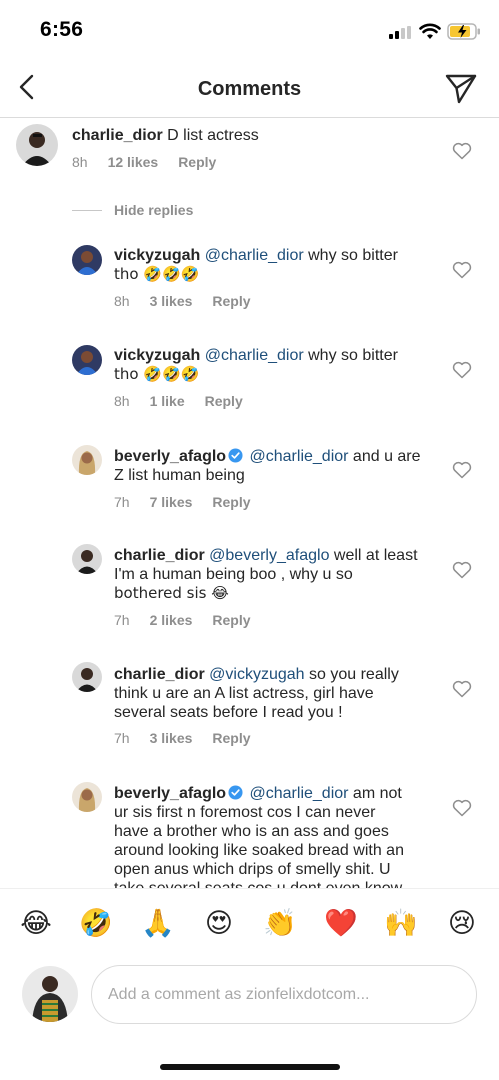 The height and width of the screenshot is (1080, 499). I want to click on comment-text-line: take several seats cos u dont even know, so click(258, 884).